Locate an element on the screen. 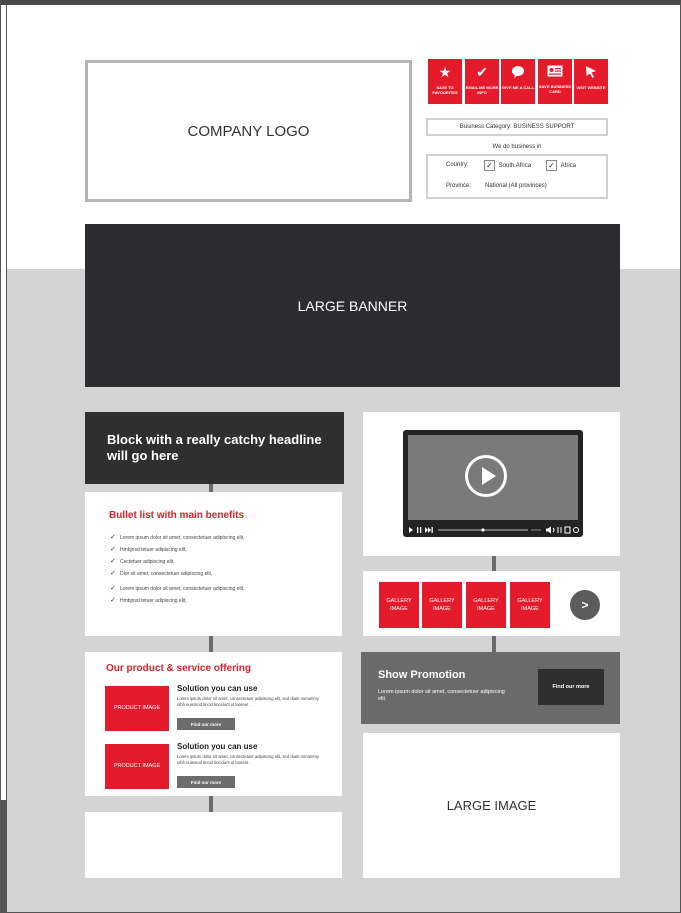 This screenshot has height=913, width=681. gallery-next-button: > is located at coordinates (585, 605).